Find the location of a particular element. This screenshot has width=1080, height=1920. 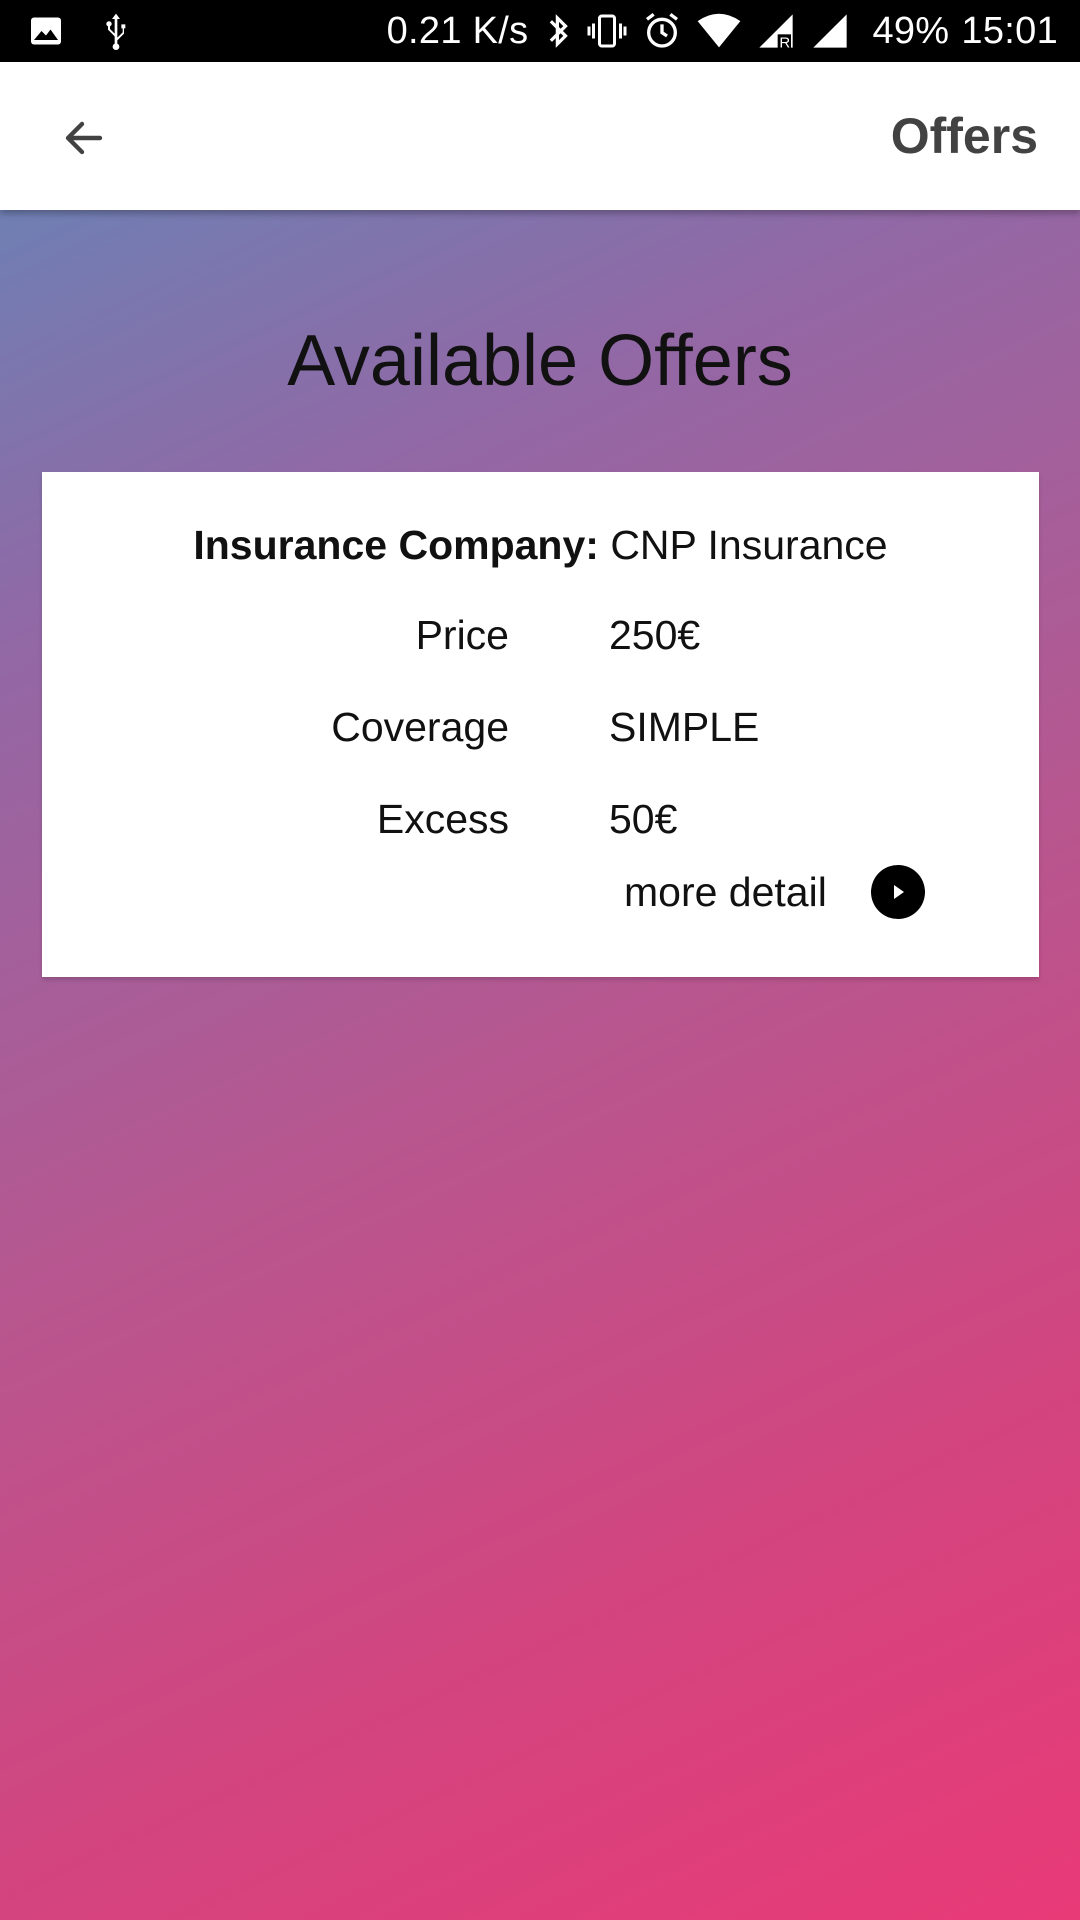

company-label: Insurance Company: is located at coordinates (396, 545).